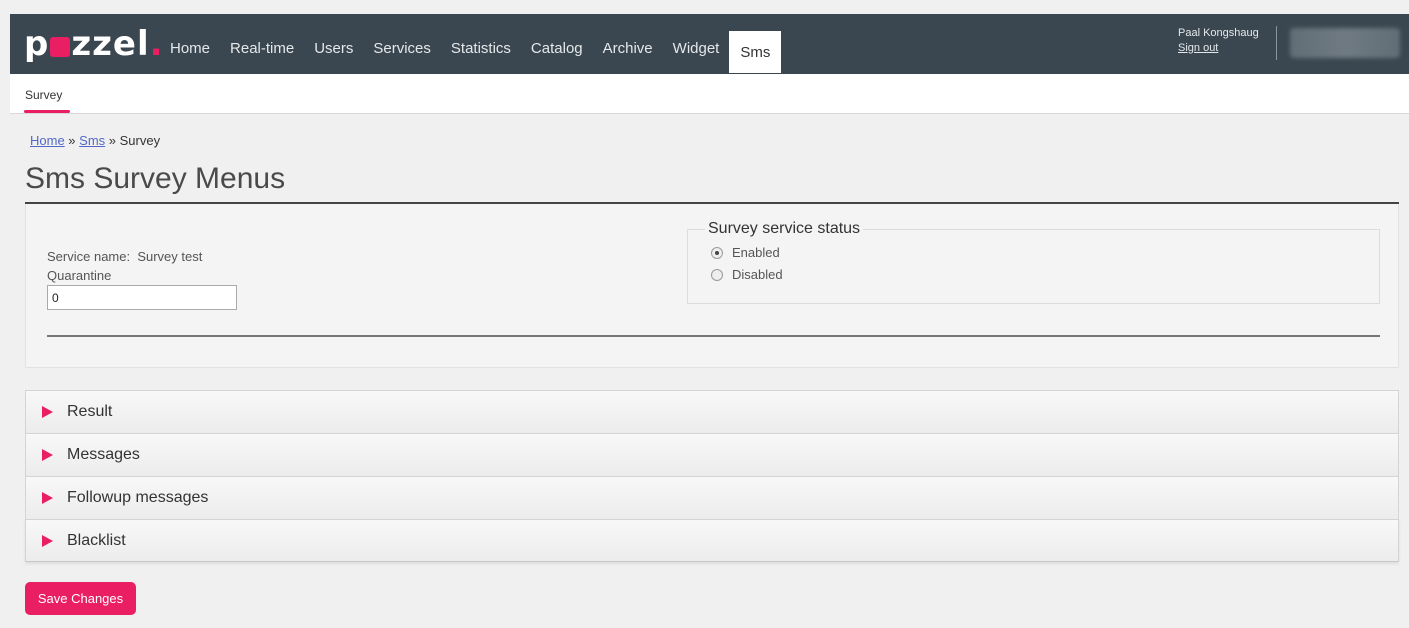  What do you see at coordinates (755, 52) in the screenshot?
I see `nav-item-sms: Sms` at bounding box center [755, 52].